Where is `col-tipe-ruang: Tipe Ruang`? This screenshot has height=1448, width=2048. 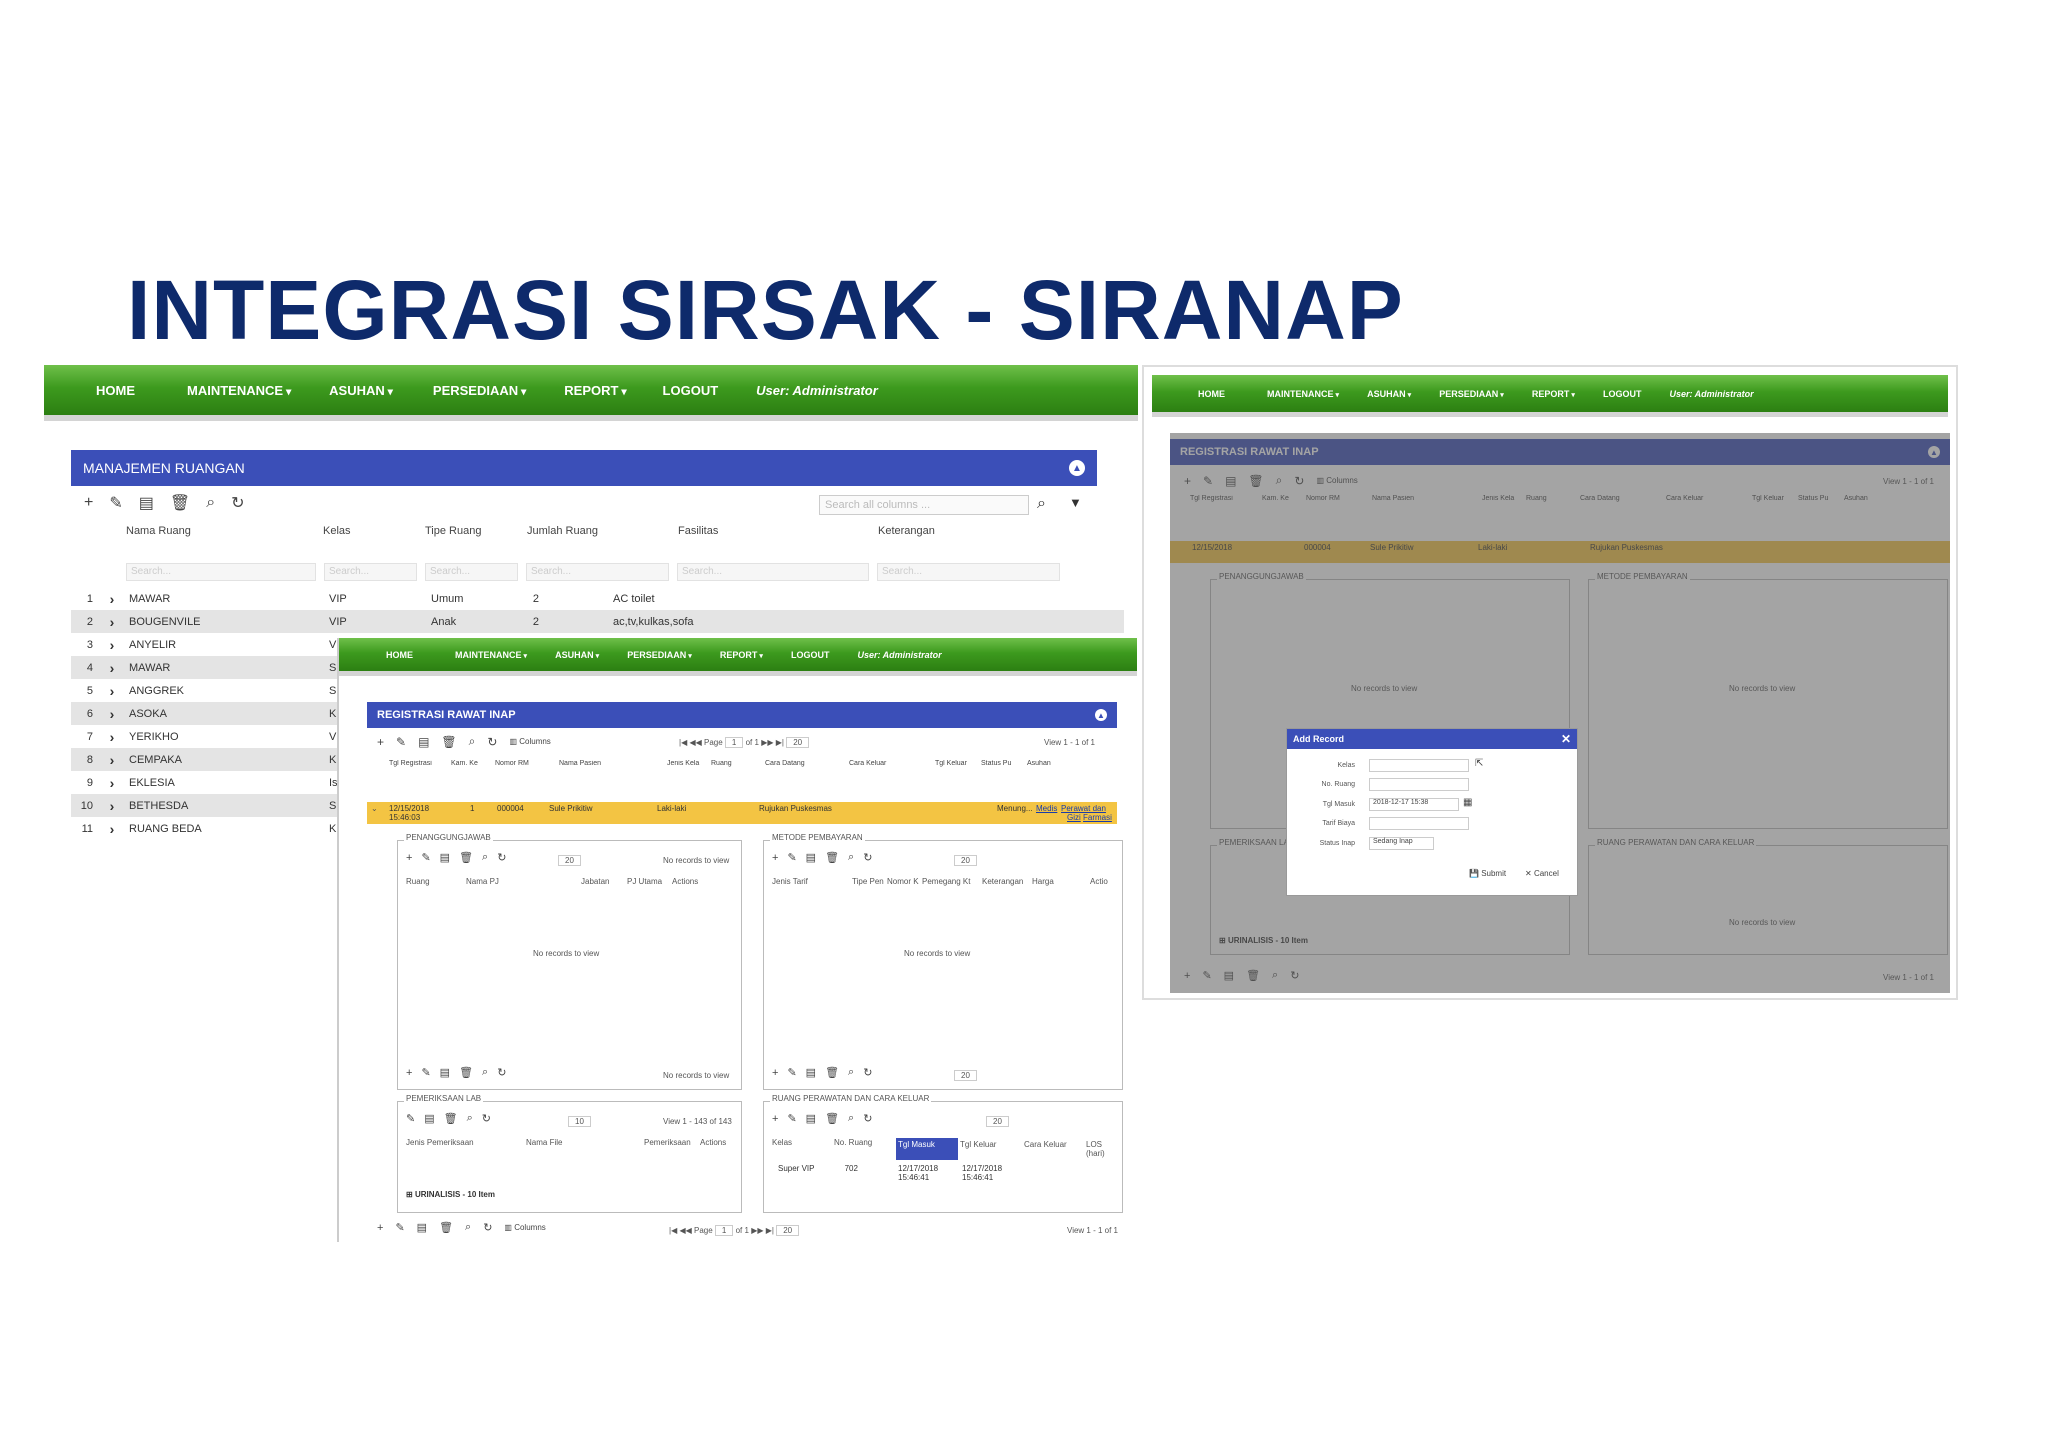
col-tipe-ruang: Tipe Ruang is located at coordinates (476, 531).